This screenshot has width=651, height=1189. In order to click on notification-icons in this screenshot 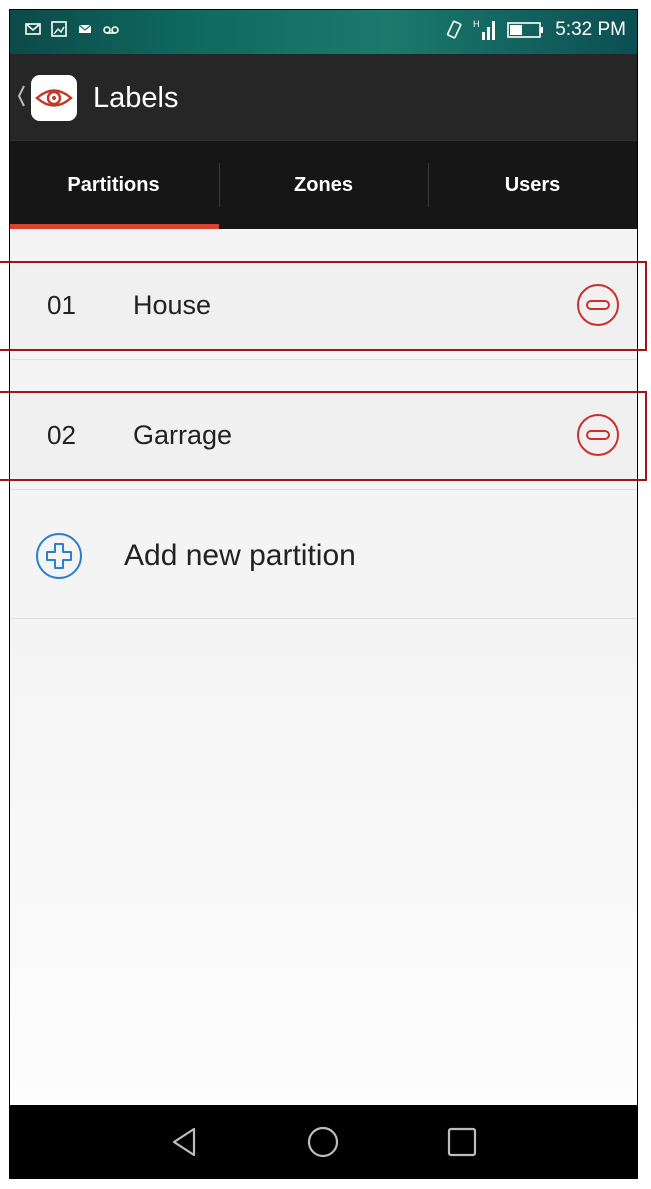, I will do `click(72, 29)`.